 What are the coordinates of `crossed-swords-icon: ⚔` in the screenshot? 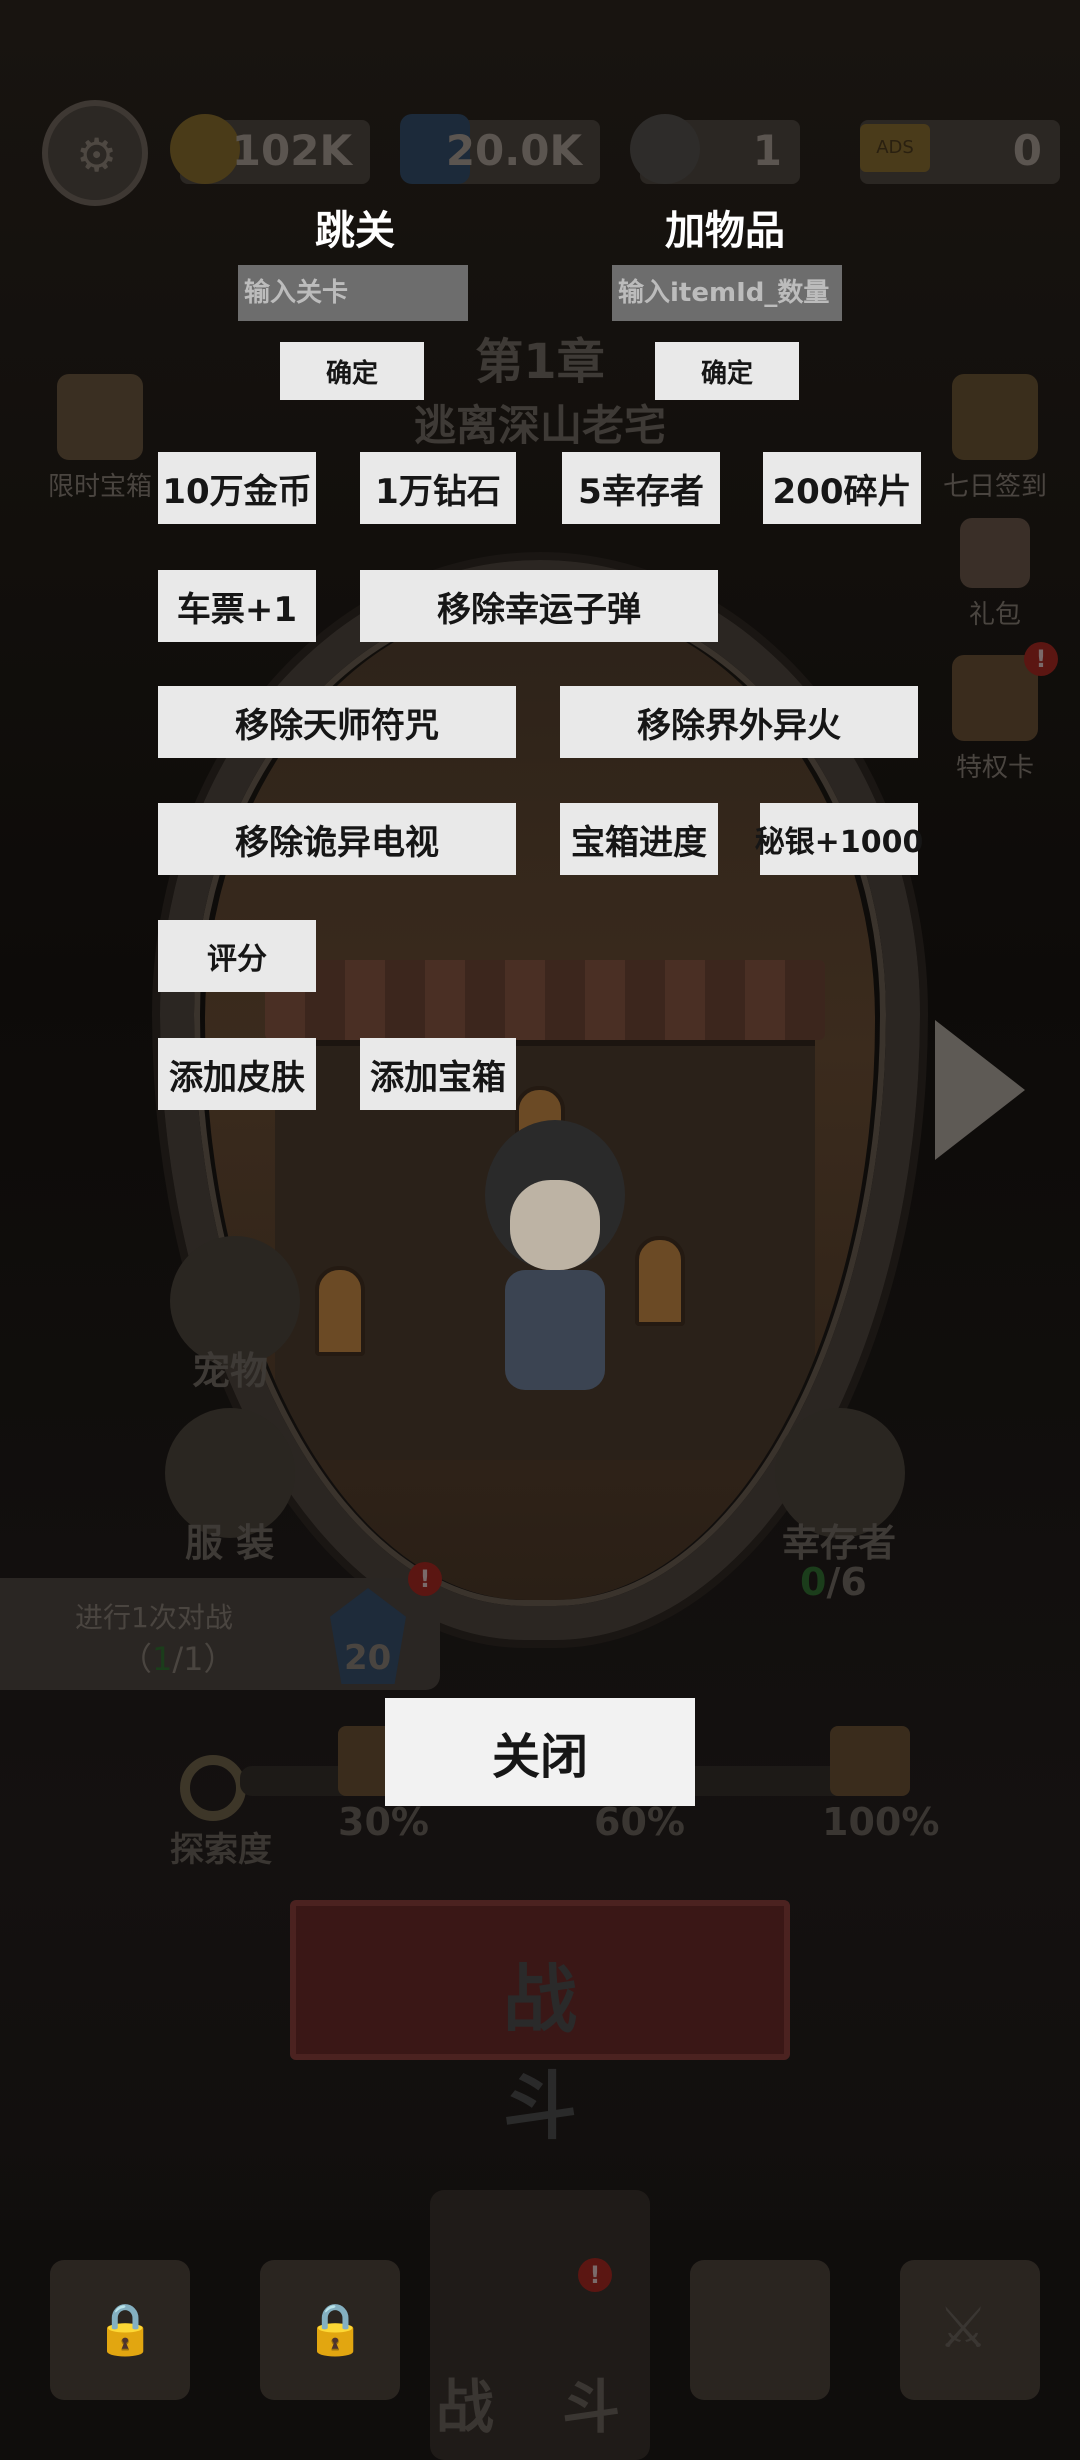 It's located at (963, 2328).